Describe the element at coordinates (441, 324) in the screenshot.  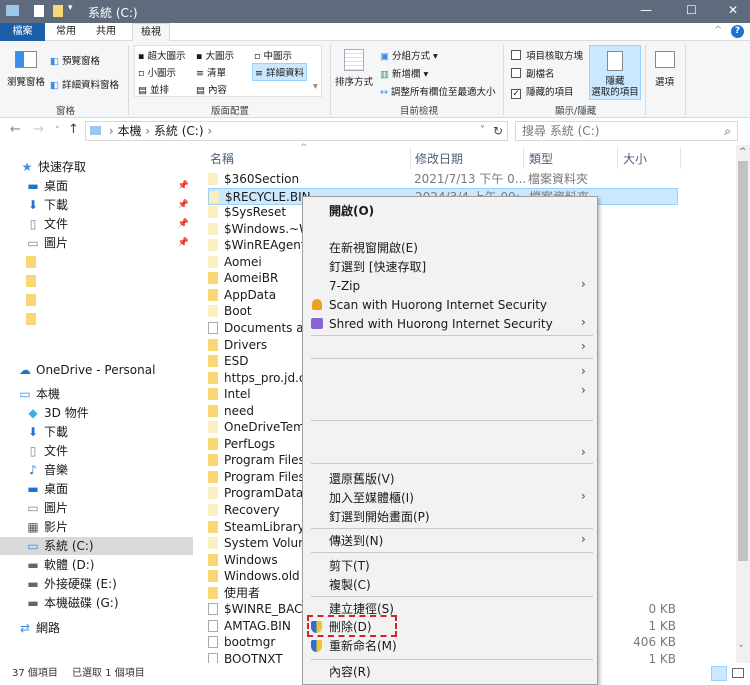
I see `menu-shred-huorong: Shred with Huorong Internet Security` at that location.